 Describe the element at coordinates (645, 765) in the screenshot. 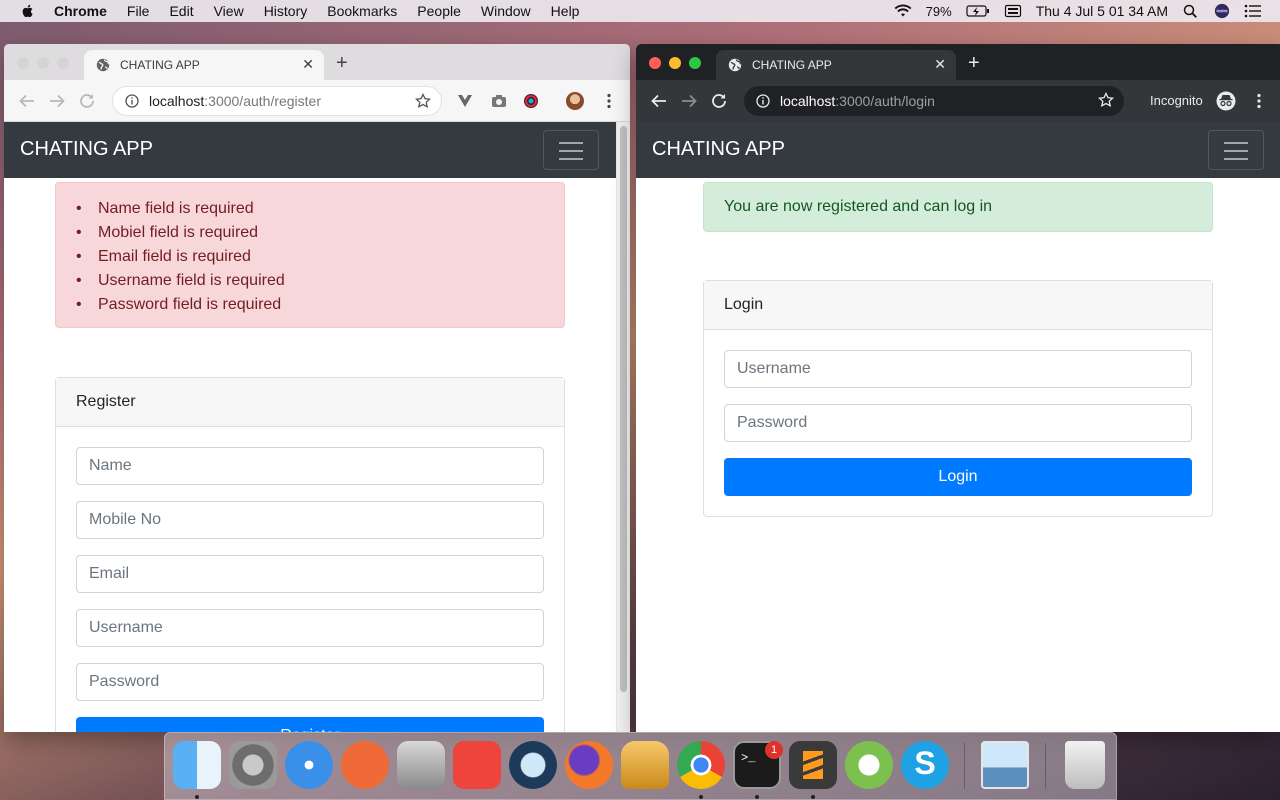

I see `sequel-pro-icon` at that location.